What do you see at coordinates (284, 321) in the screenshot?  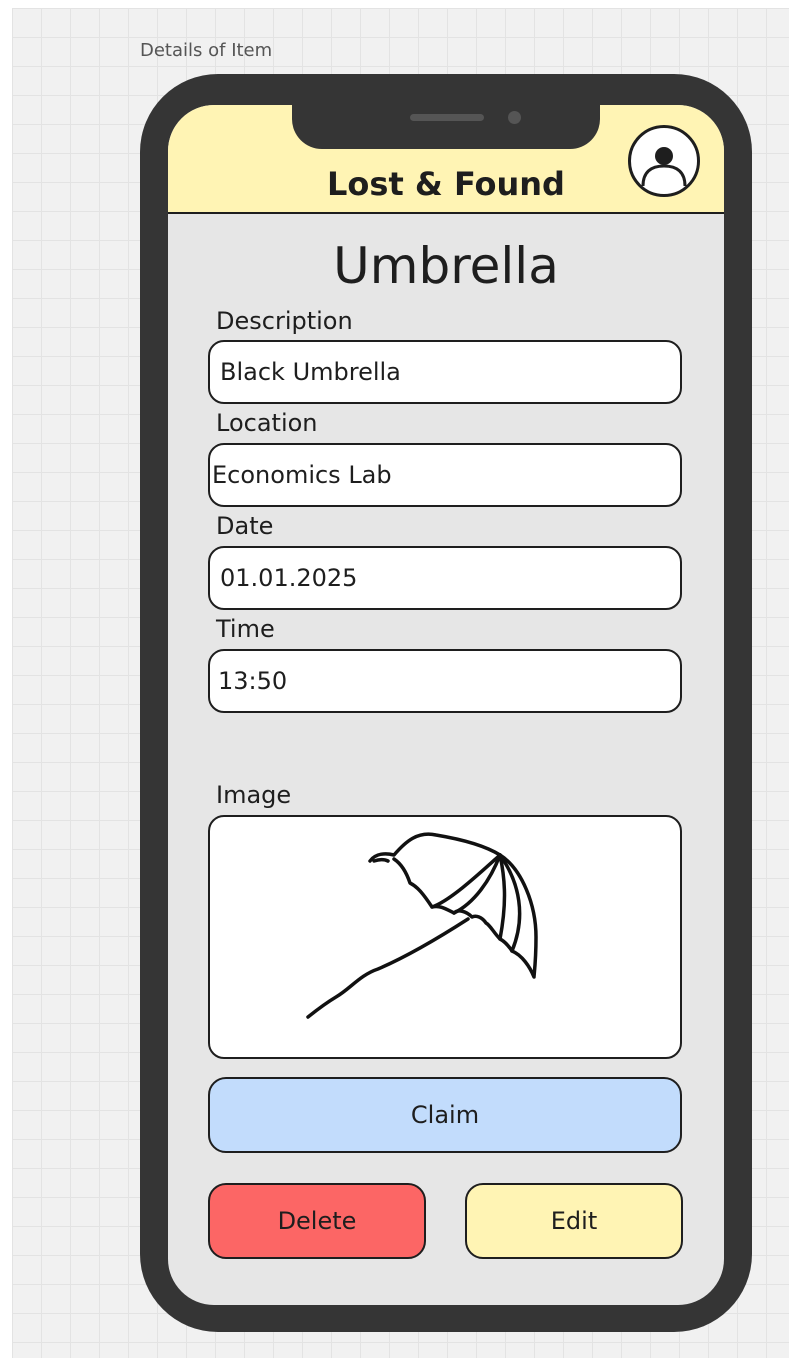 I see `description-label: Description` at bounding box center [284, 321].